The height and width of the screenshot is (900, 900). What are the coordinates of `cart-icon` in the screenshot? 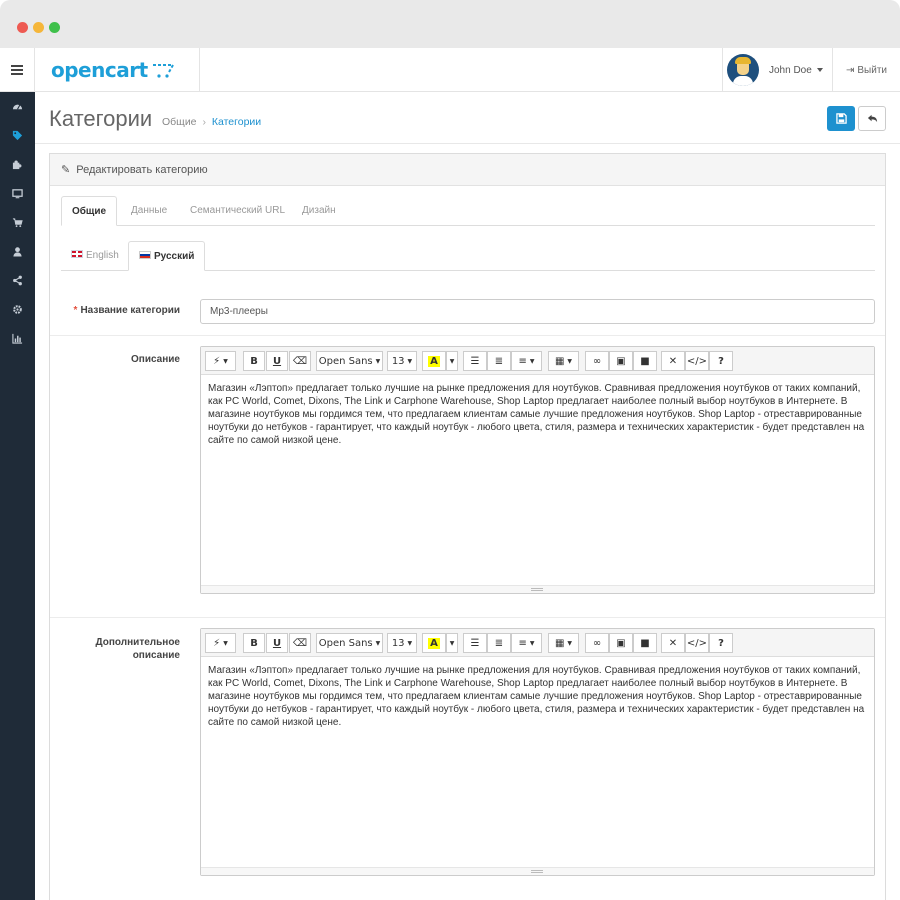 It's located at (17, 222).